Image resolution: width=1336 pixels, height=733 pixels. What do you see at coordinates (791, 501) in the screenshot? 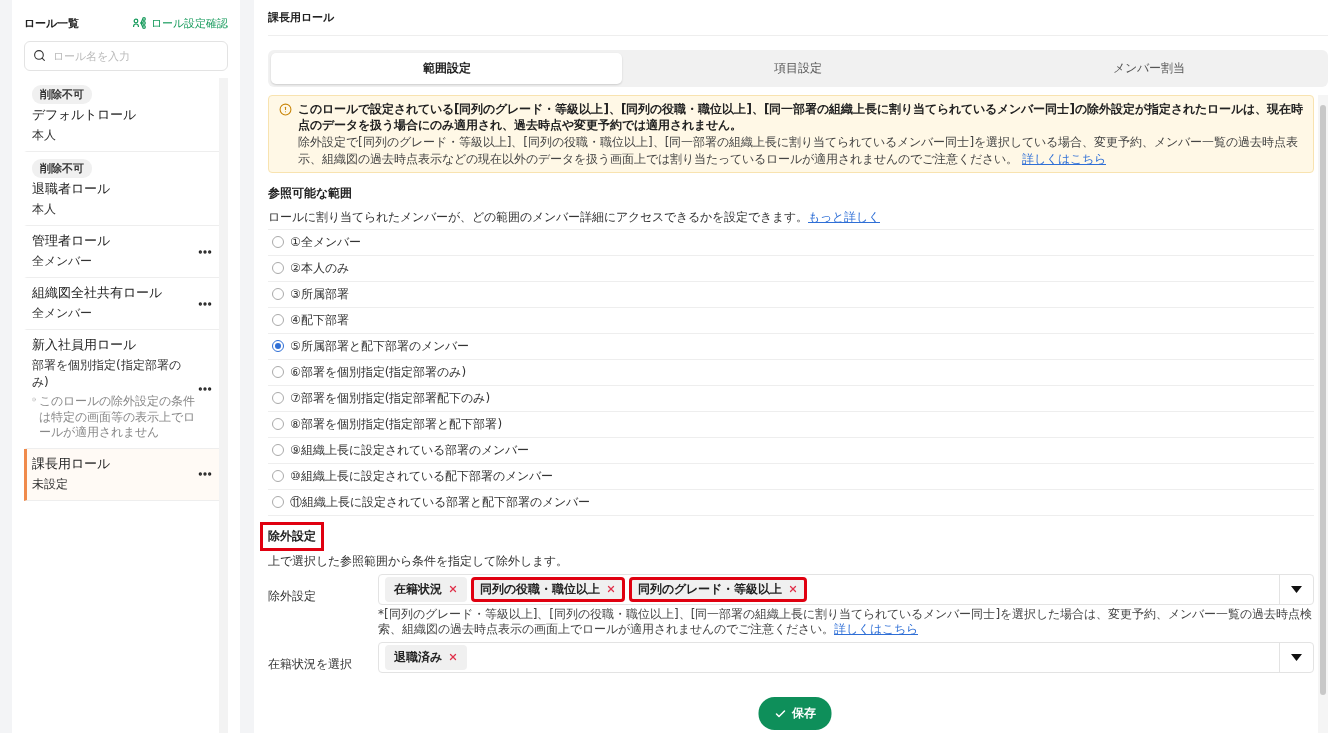
I see `scope-option: ⑪組織上長に設定されている部署と配下部署のメンバー` at bounding box center [791, 501].